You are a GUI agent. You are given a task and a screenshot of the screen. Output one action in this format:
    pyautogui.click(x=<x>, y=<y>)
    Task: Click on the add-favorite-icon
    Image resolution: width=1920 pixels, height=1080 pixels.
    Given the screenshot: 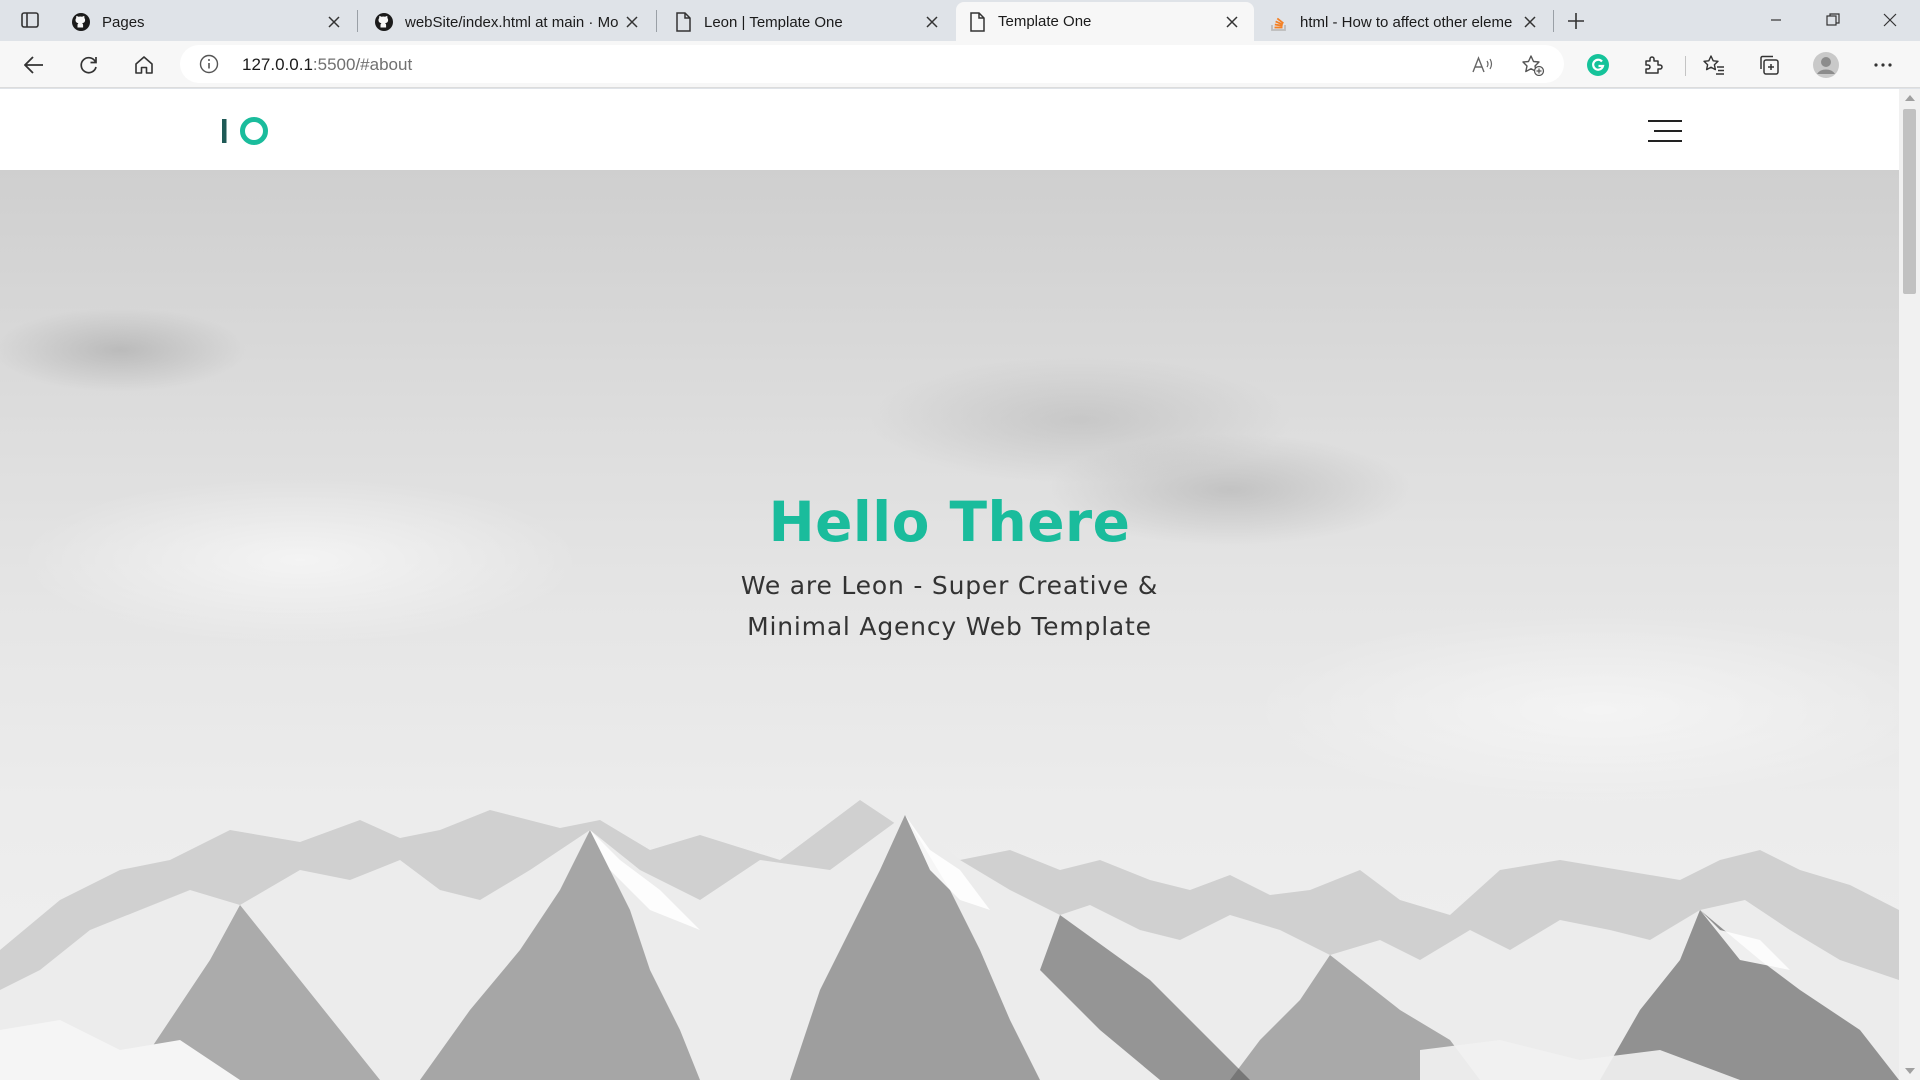 What is the action you would take?
    pyautogui.click(x=1533, y=65)
    